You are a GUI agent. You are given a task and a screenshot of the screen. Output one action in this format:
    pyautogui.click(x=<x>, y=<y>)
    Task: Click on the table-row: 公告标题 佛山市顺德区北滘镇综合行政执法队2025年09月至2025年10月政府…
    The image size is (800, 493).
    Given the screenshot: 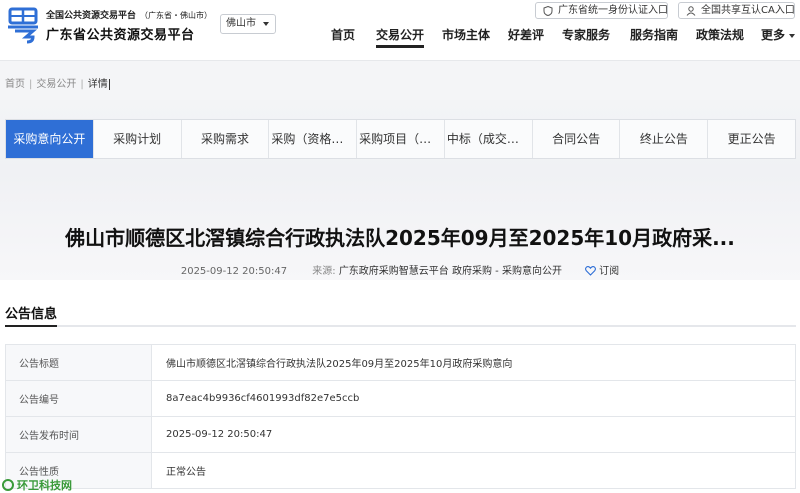 What is the action you would take?
    pyautogui.click(x=400, y=362)
    